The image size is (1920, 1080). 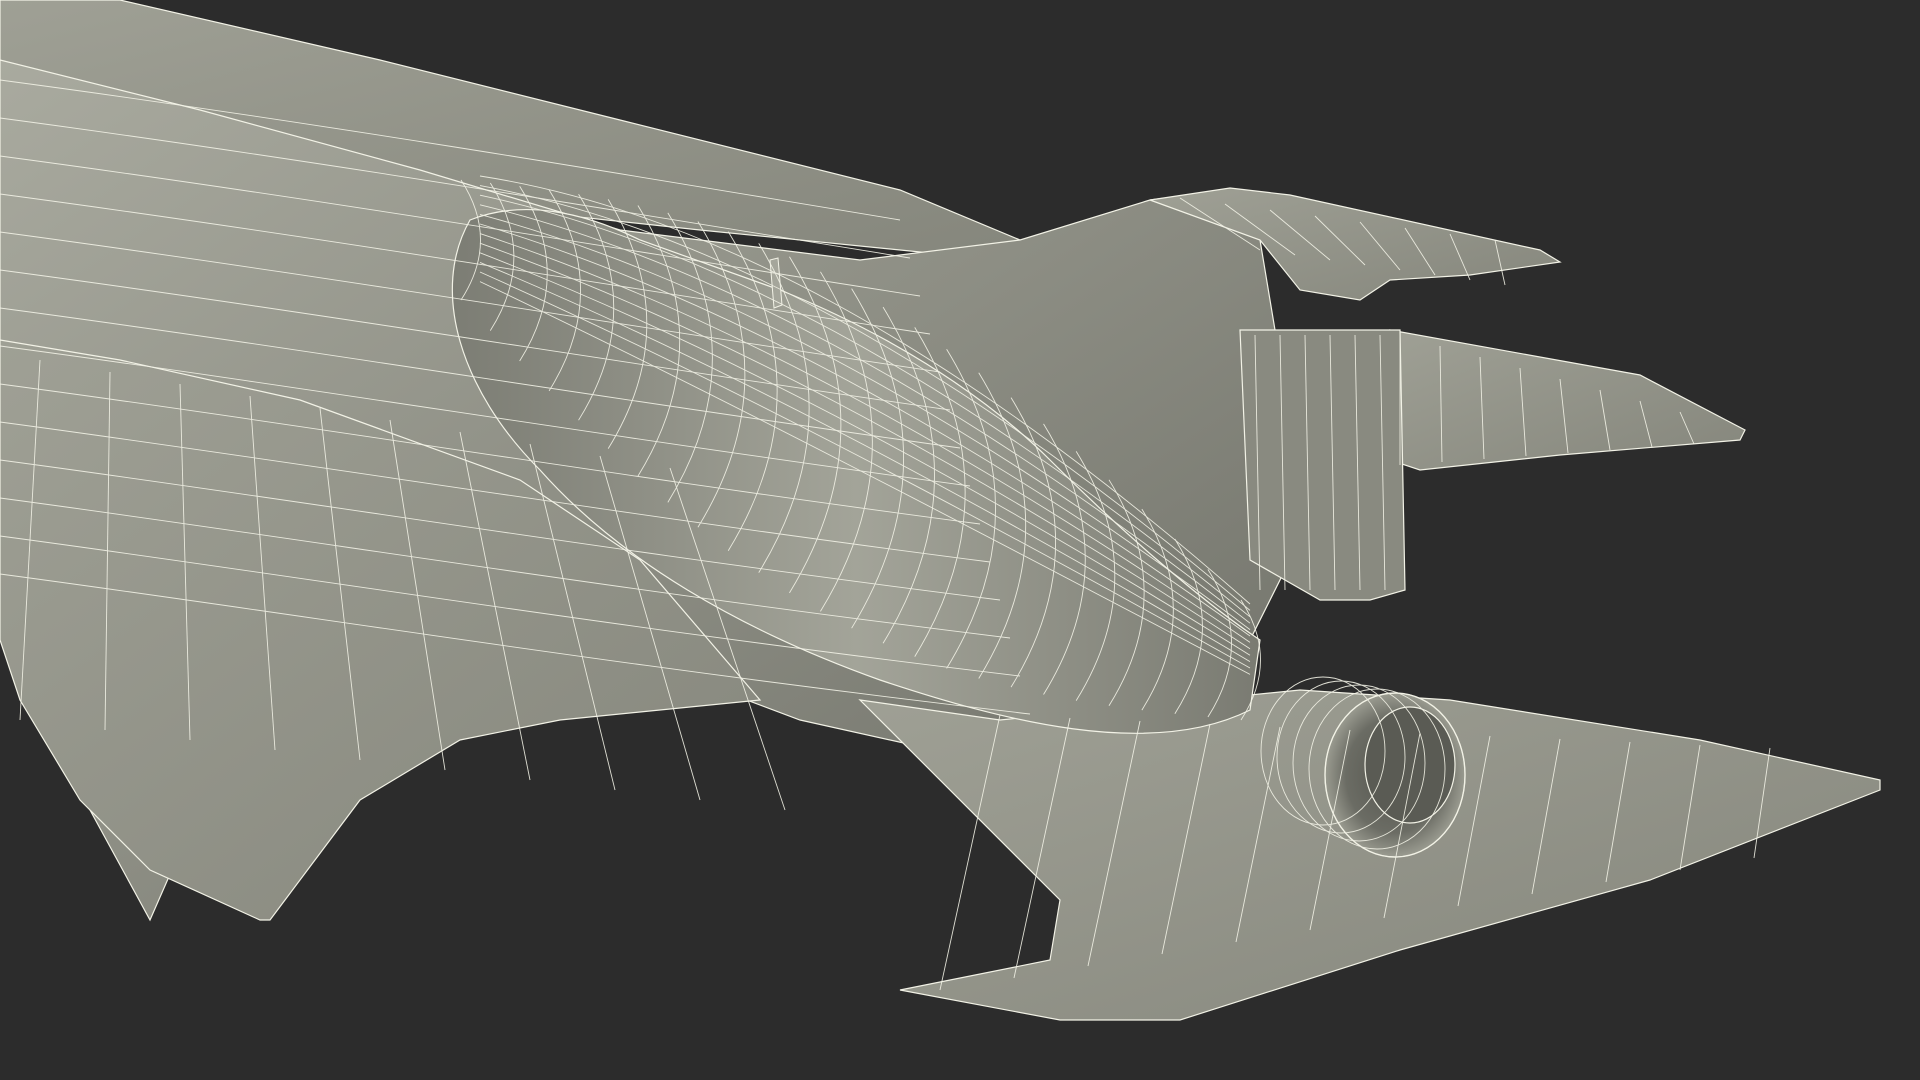 I want to click on exhaust-nozzle-inner, so click(x=1410, y=765).